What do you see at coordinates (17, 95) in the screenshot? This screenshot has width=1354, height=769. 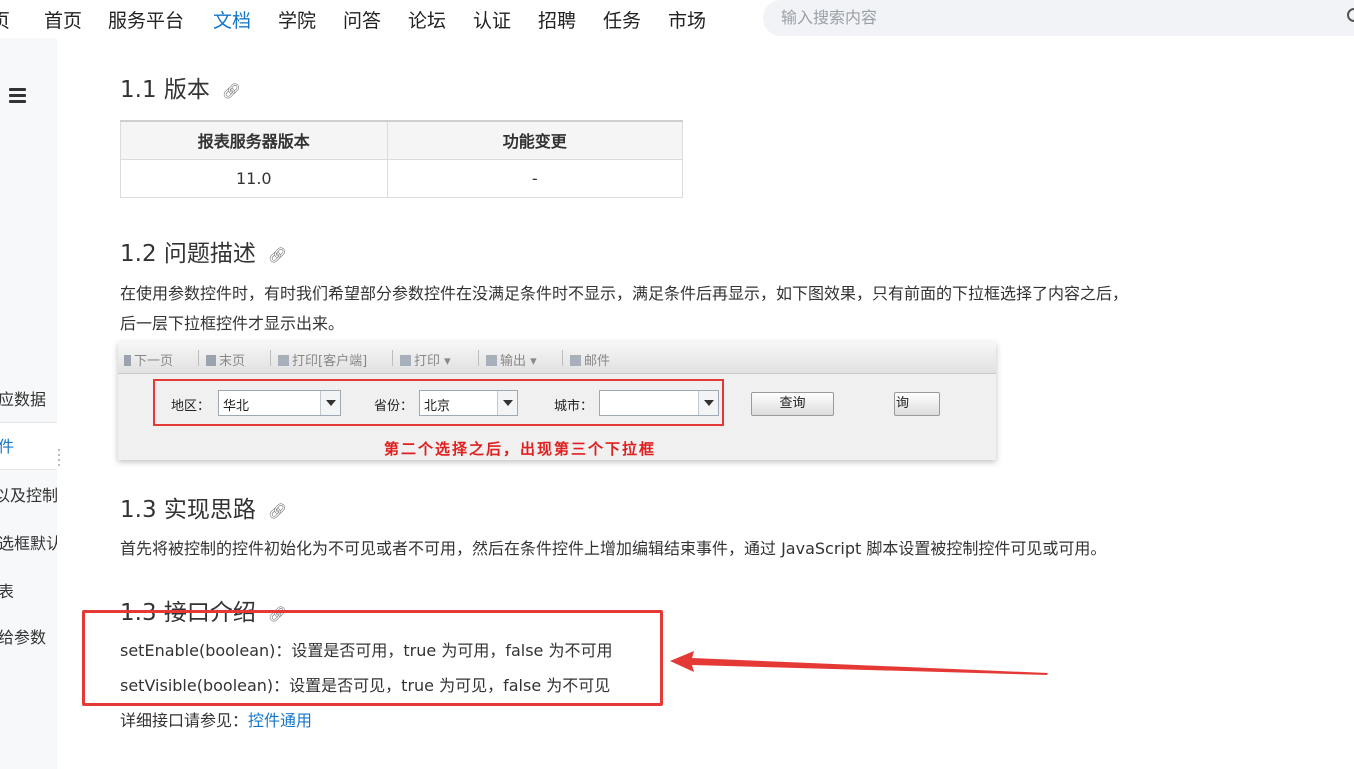 I see `hamburger-menu-icon` at bounding box center [17, 95].